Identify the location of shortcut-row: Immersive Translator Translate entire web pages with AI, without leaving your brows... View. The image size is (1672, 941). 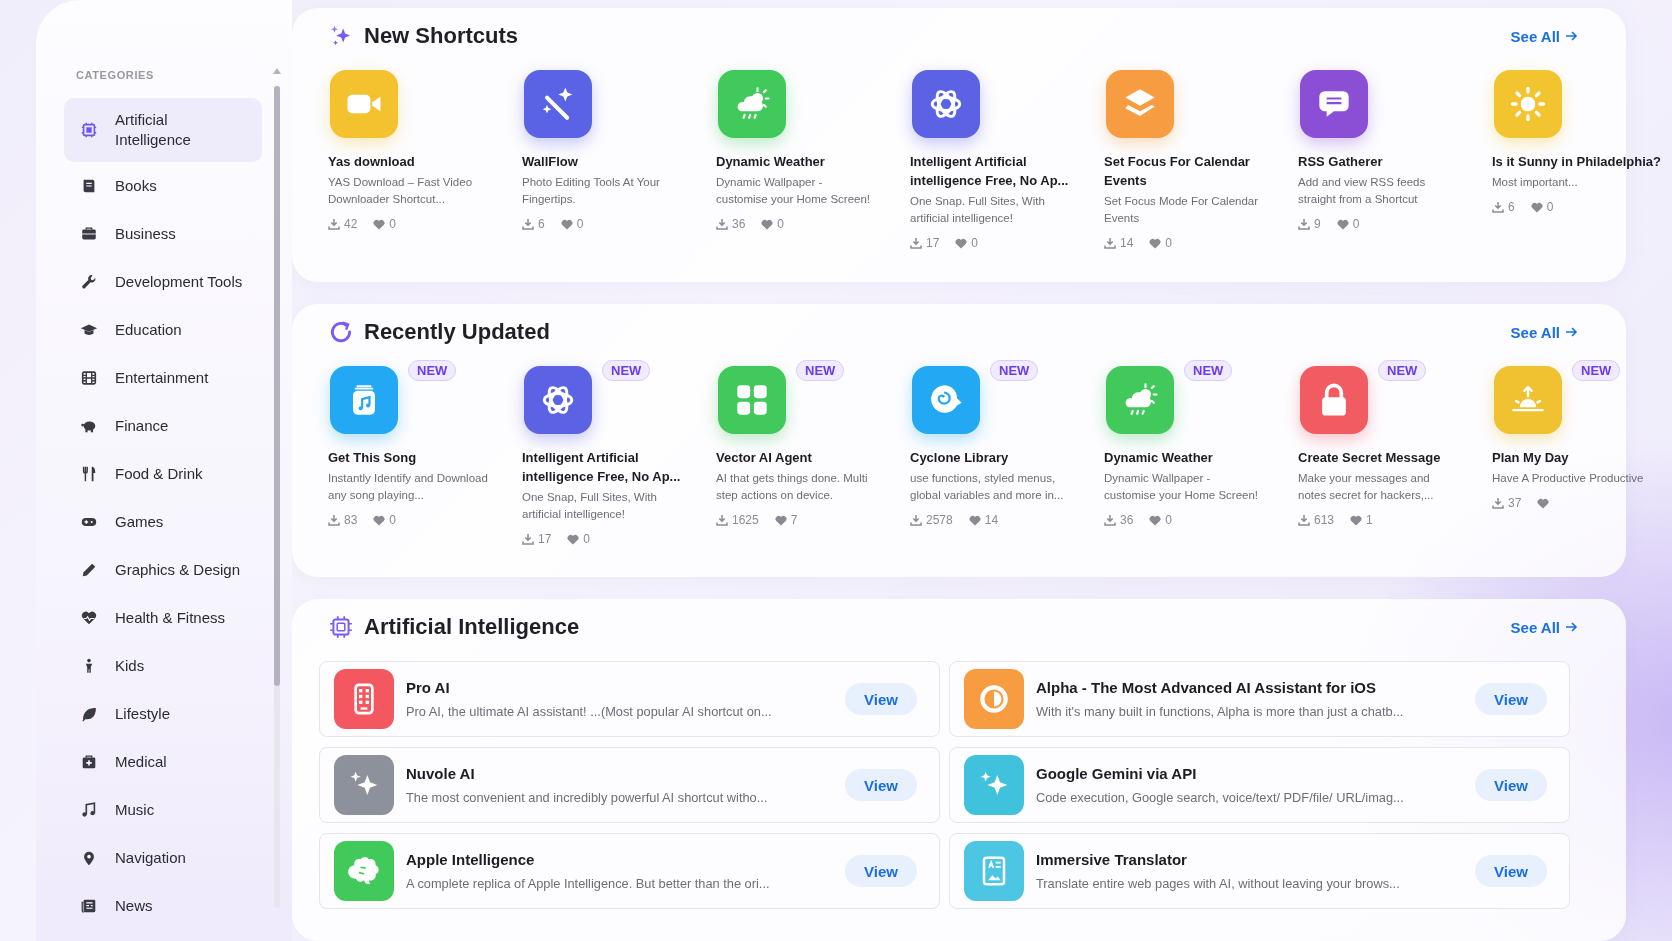
(1259, 871).